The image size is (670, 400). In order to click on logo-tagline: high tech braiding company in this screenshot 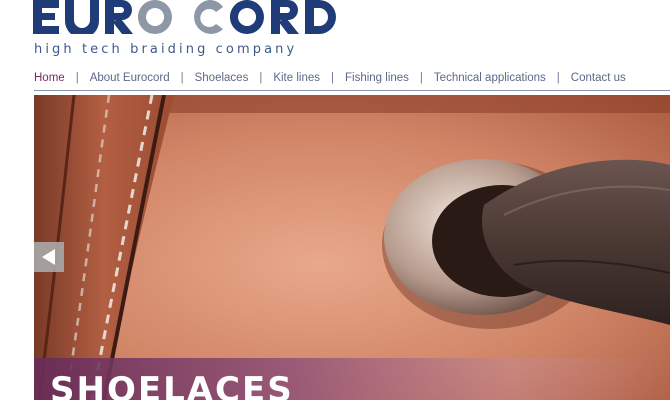, I will do `click(166, 49)`.